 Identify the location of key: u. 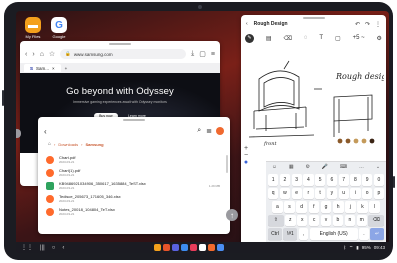
(343, 193).